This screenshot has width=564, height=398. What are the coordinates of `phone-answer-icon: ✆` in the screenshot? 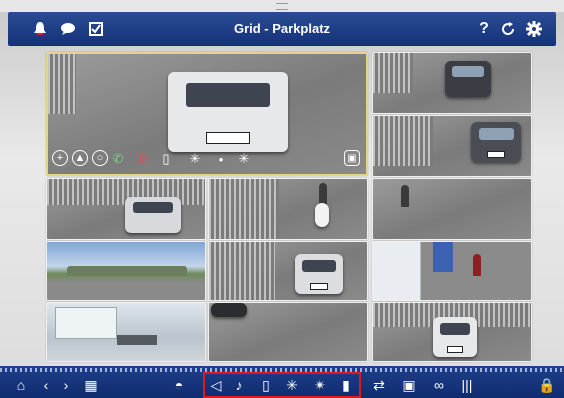 It's located at (118, 159).